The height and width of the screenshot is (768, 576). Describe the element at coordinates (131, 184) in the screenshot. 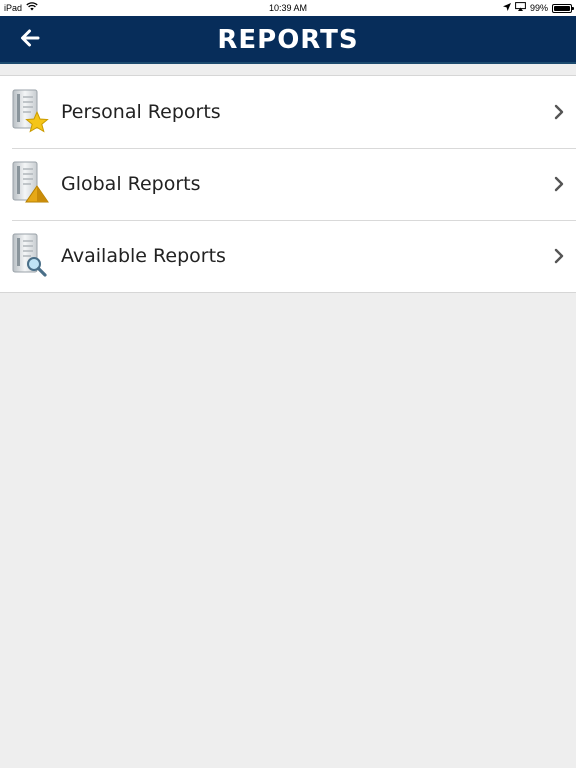

I see `list-item-label: Global Reports` at that location.